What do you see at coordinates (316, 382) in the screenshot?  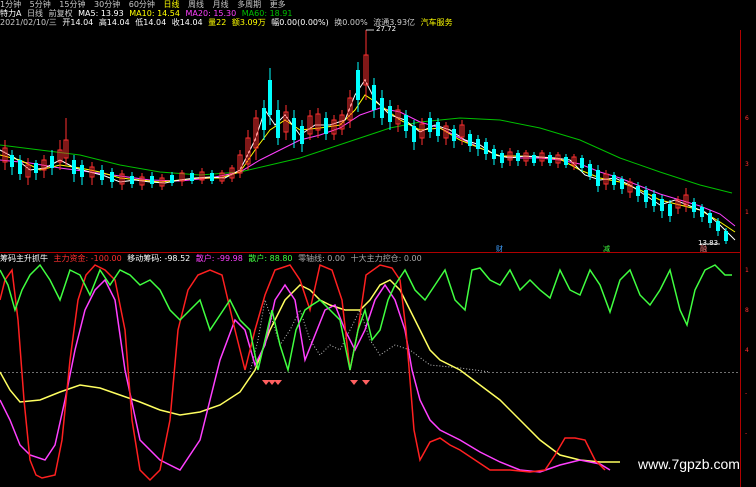 I see `buy-signal-markers` at bounding box center [316, 382].